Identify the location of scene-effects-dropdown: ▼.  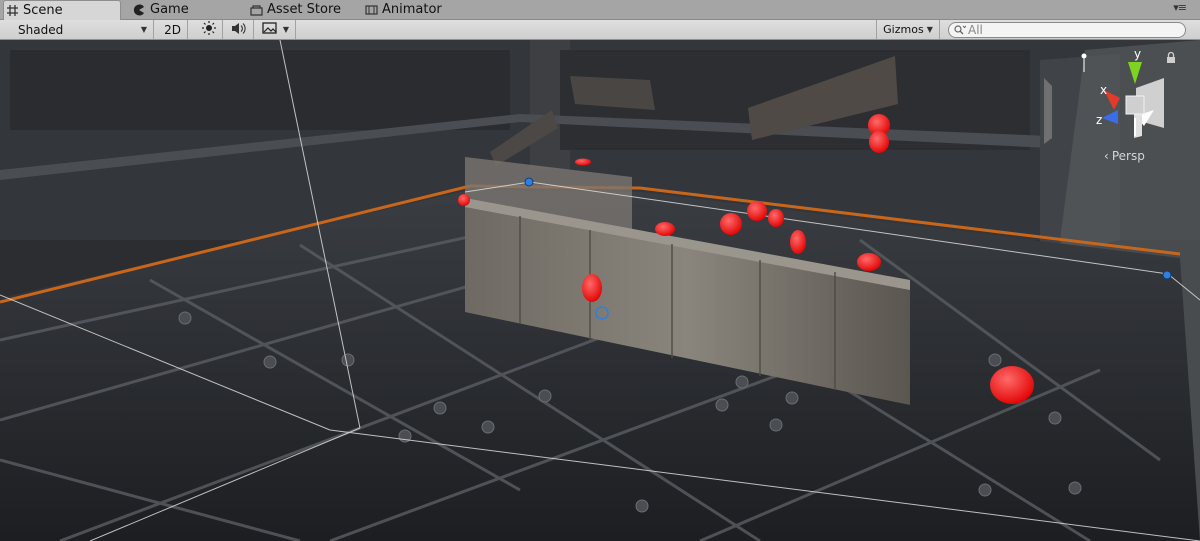
(276, 29).